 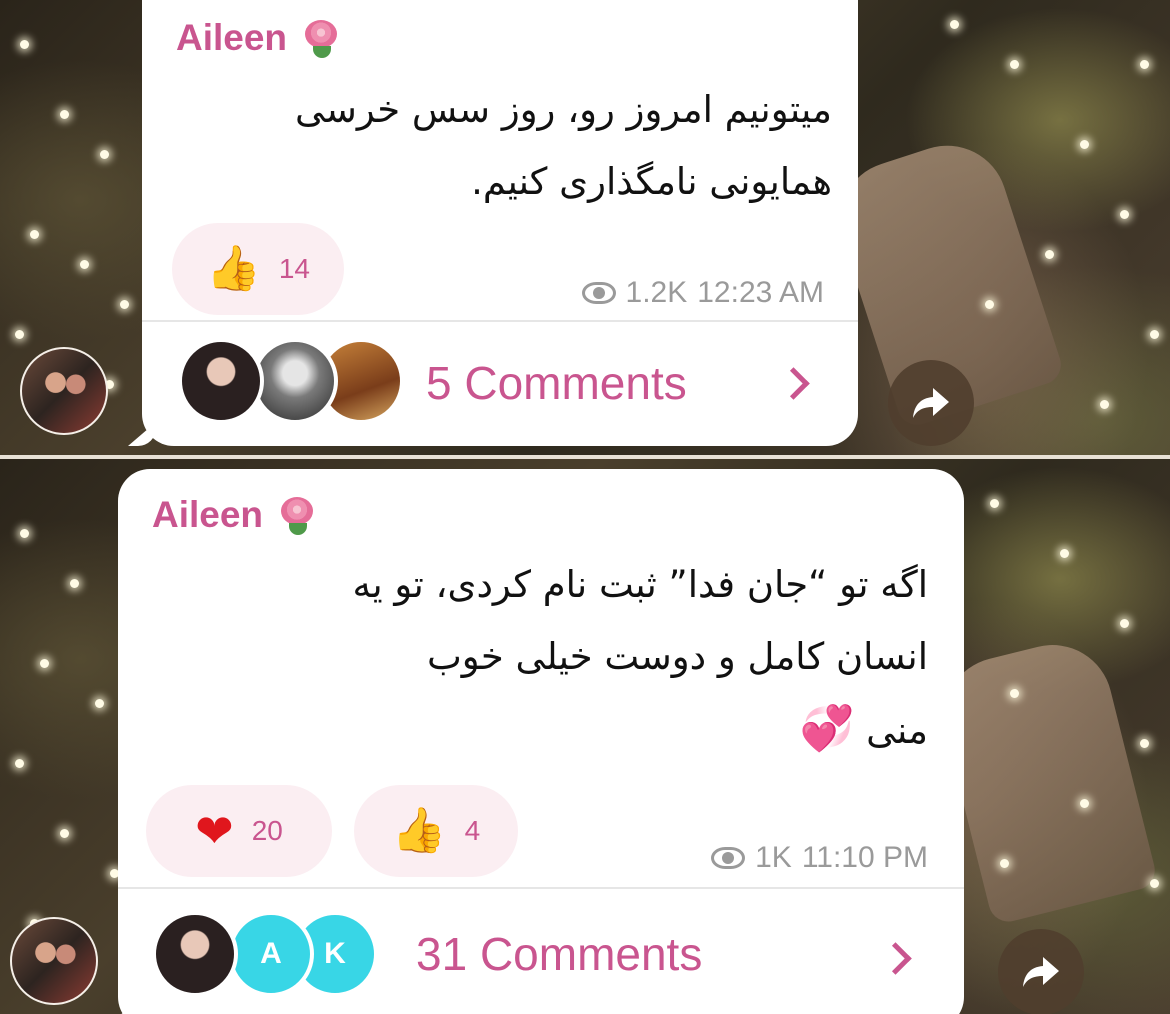 What do you see at coordinates (677, 656) in the screenshot?
I see `message-line: انسان کامل و دوست خیلی خوب` at bounding box center [677, 656].